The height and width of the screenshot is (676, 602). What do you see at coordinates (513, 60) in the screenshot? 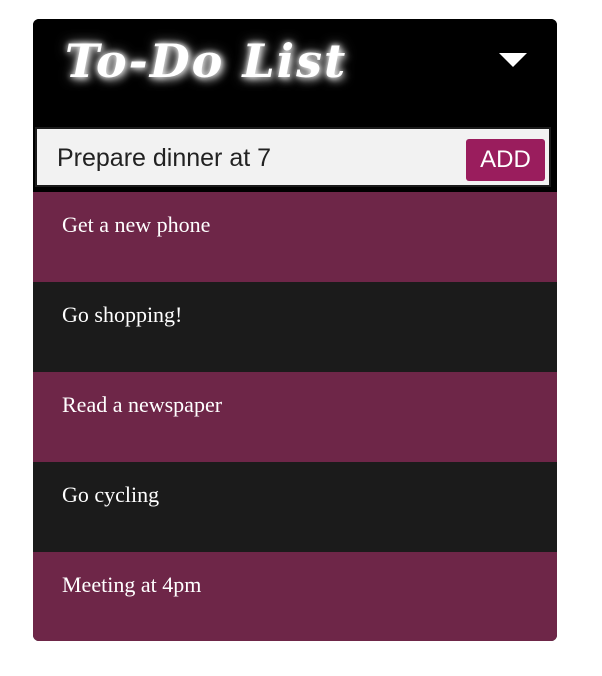
I see `caret-down-icon` at bounding box center [513, 60].